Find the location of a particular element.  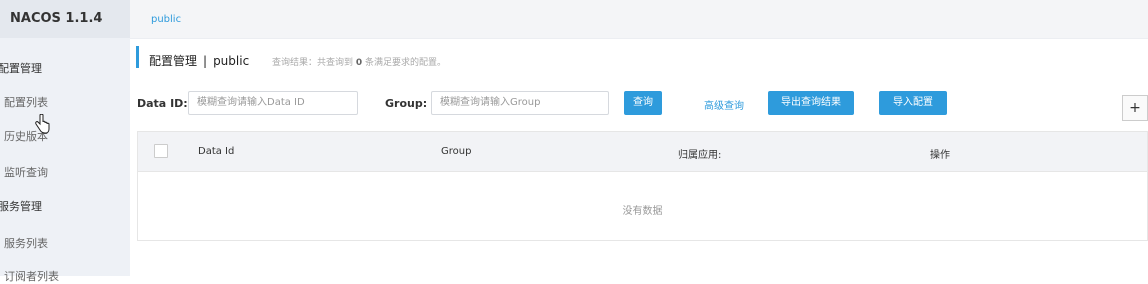

column-app: 归属应用: is located at coordinates (699, 153).